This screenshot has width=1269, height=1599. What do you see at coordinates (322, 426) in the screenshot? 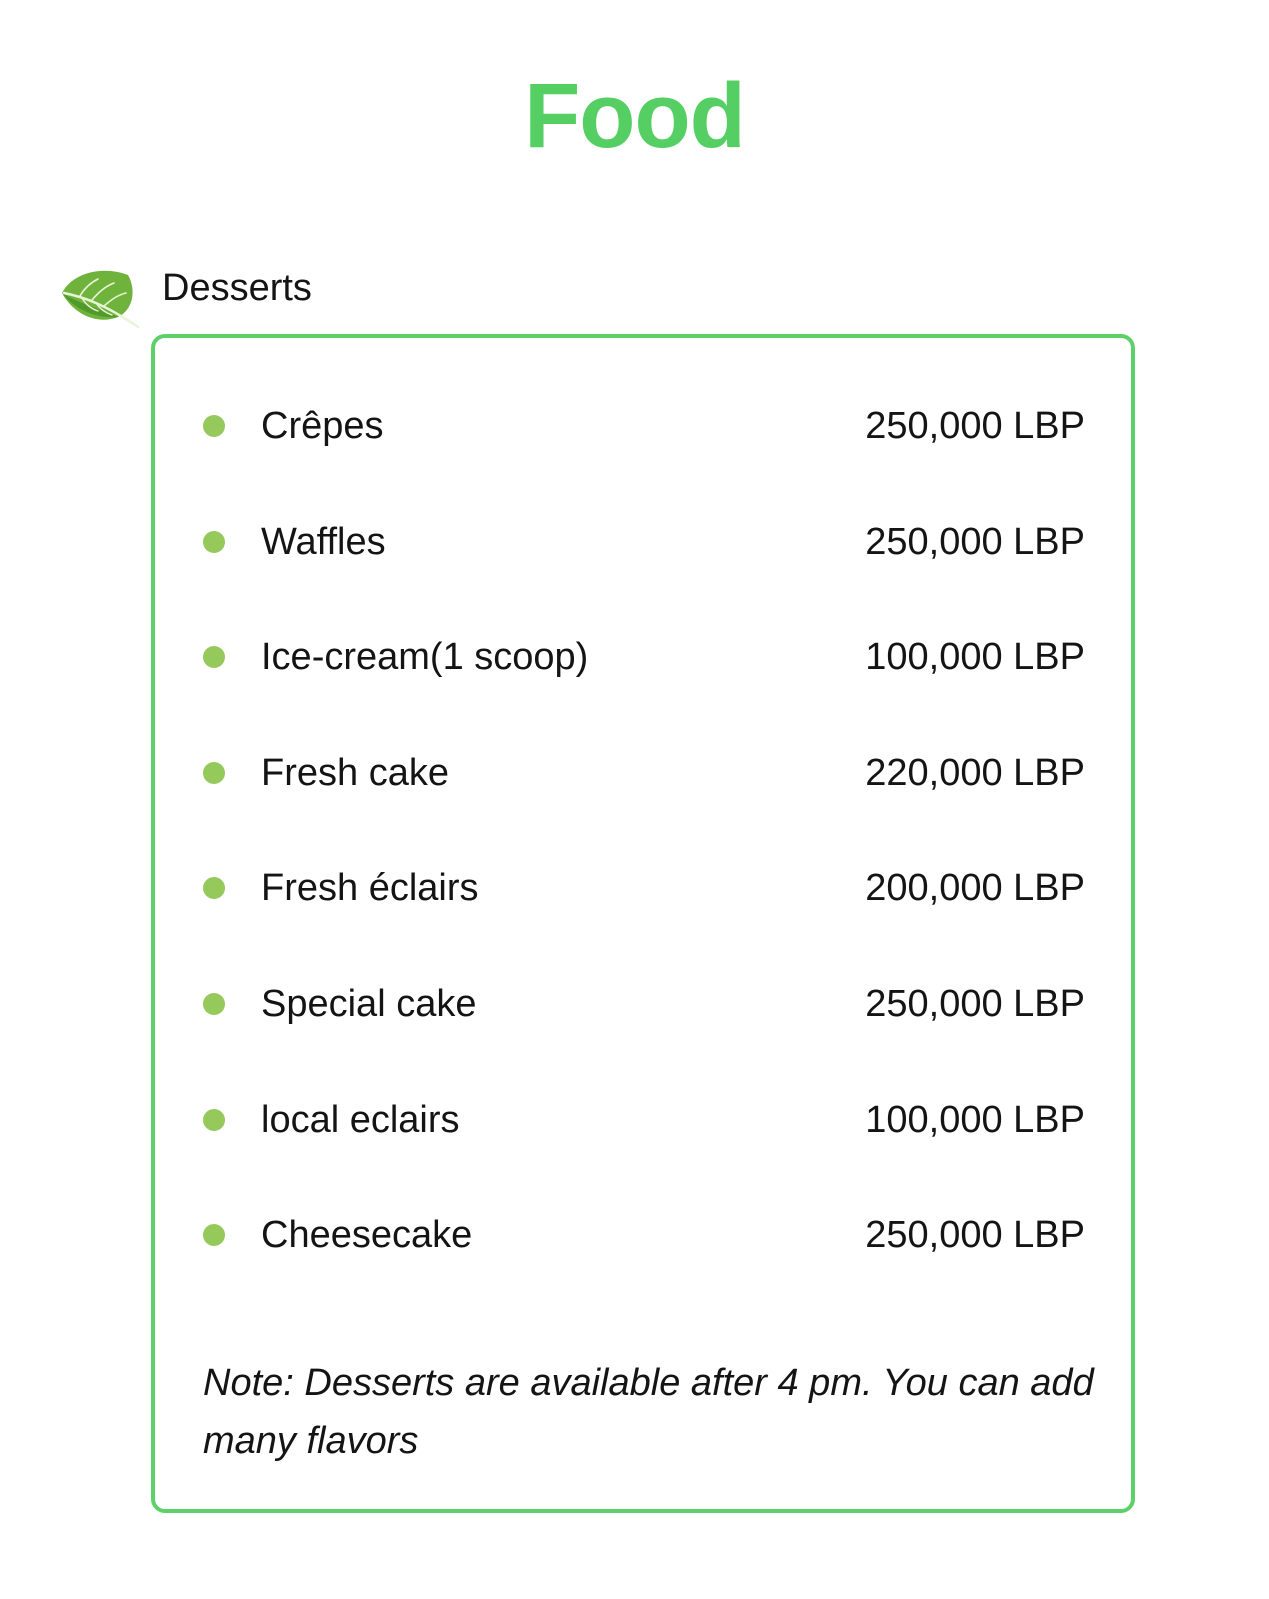
I see `item-name: Crêpes` at bounding box center [322, 426].